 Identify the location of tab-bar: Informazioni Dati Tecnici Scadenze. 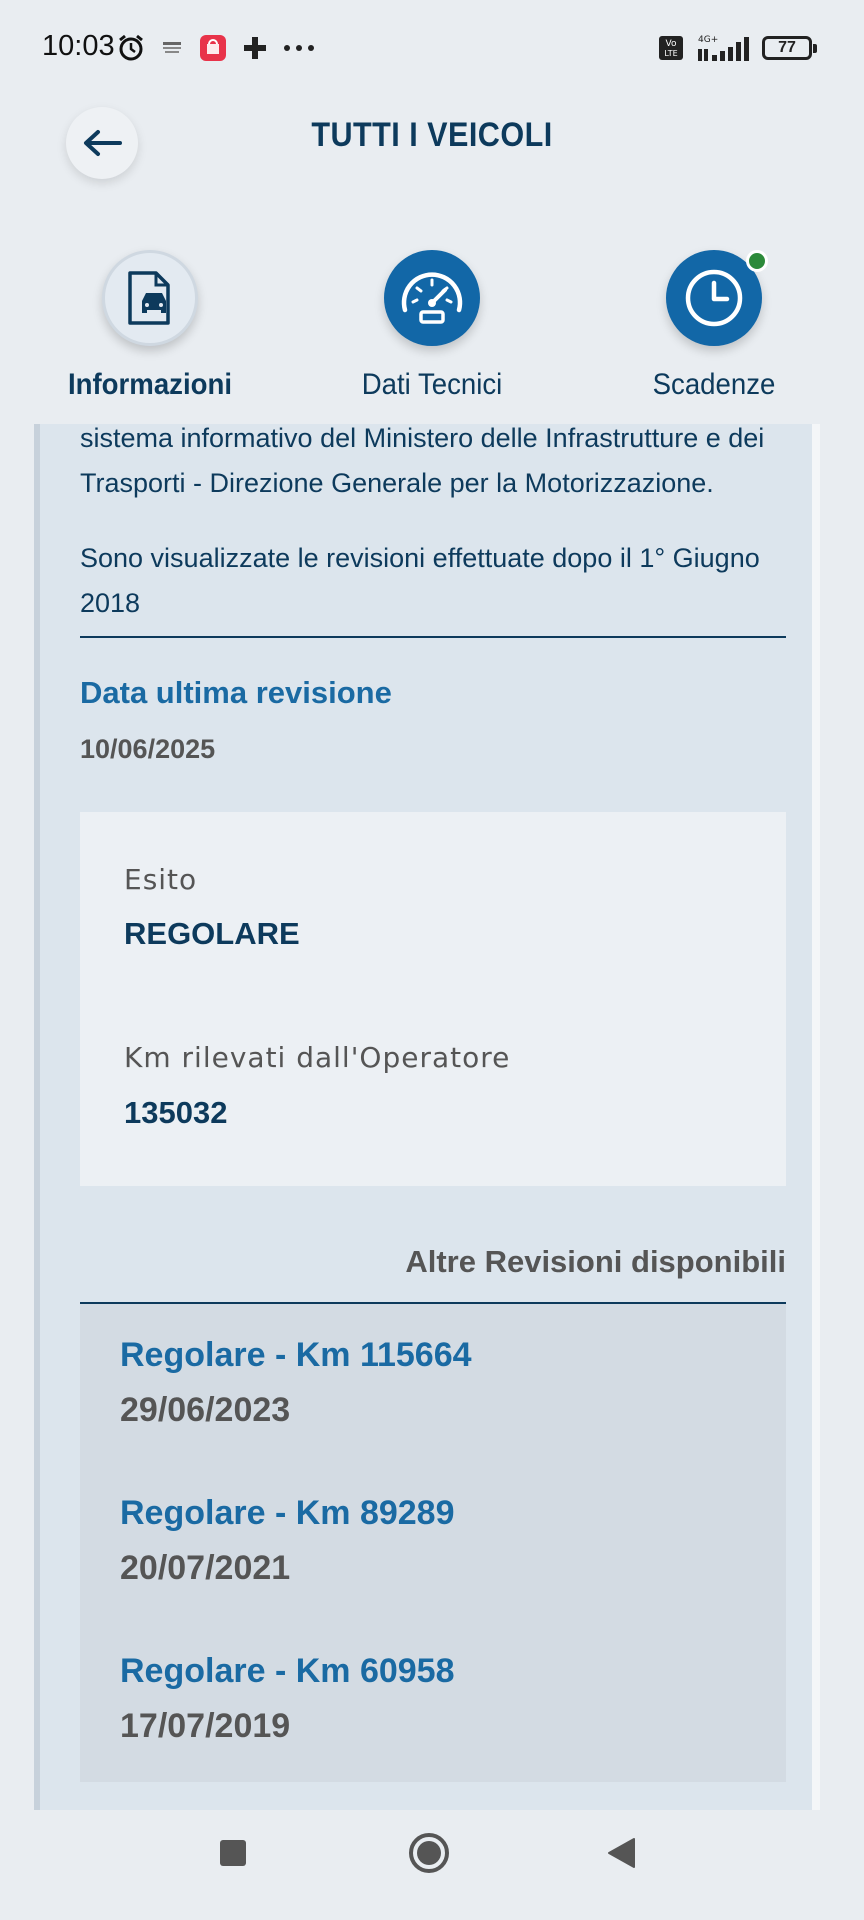
(432, 337).